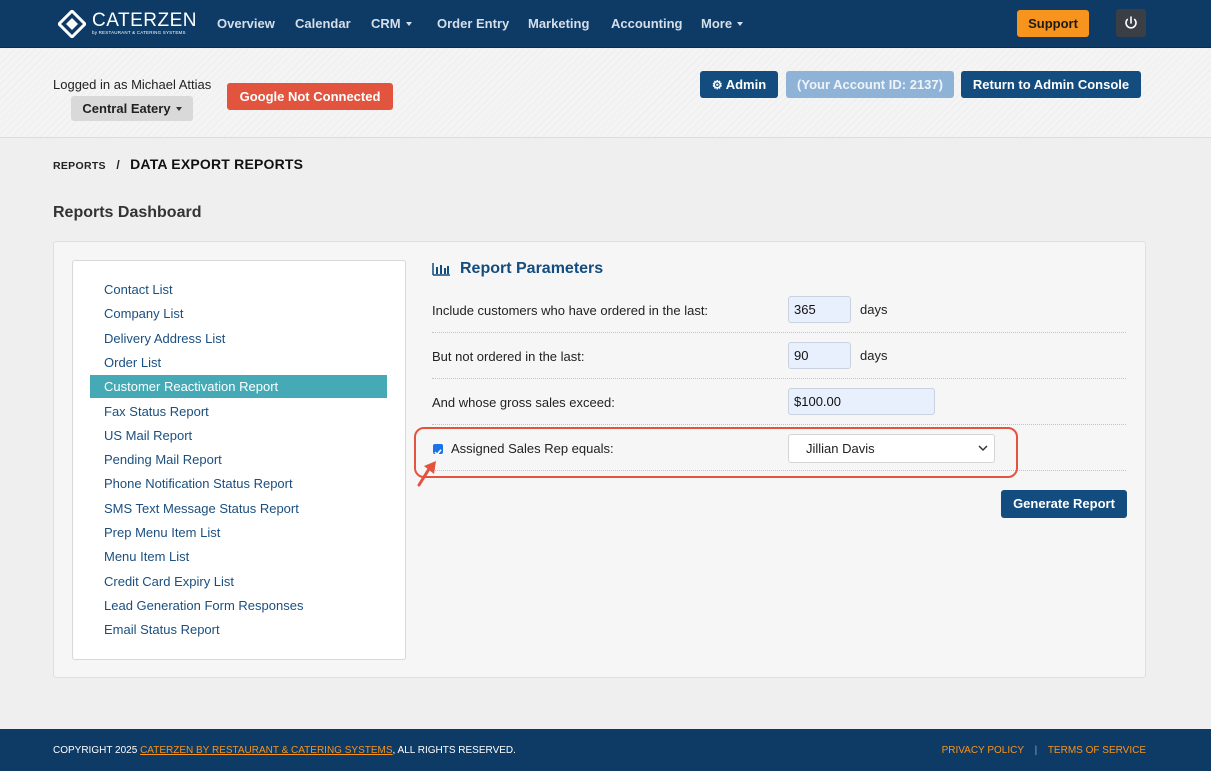 This screenshot has height=771, width=1211. Describe the element at coordinates (144, 20) in the screenshot. I see `brand-name: CATERZEN` at that location.